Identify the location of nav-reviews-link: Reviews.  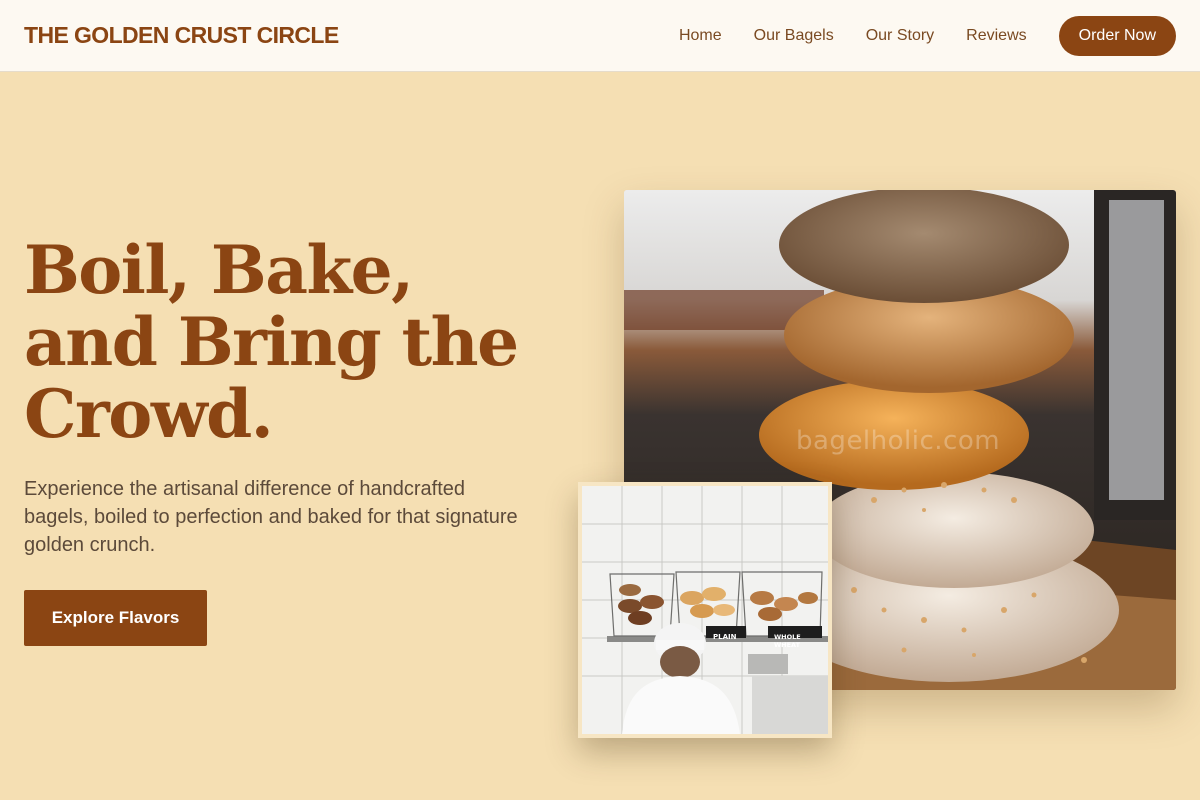
(996, 36).